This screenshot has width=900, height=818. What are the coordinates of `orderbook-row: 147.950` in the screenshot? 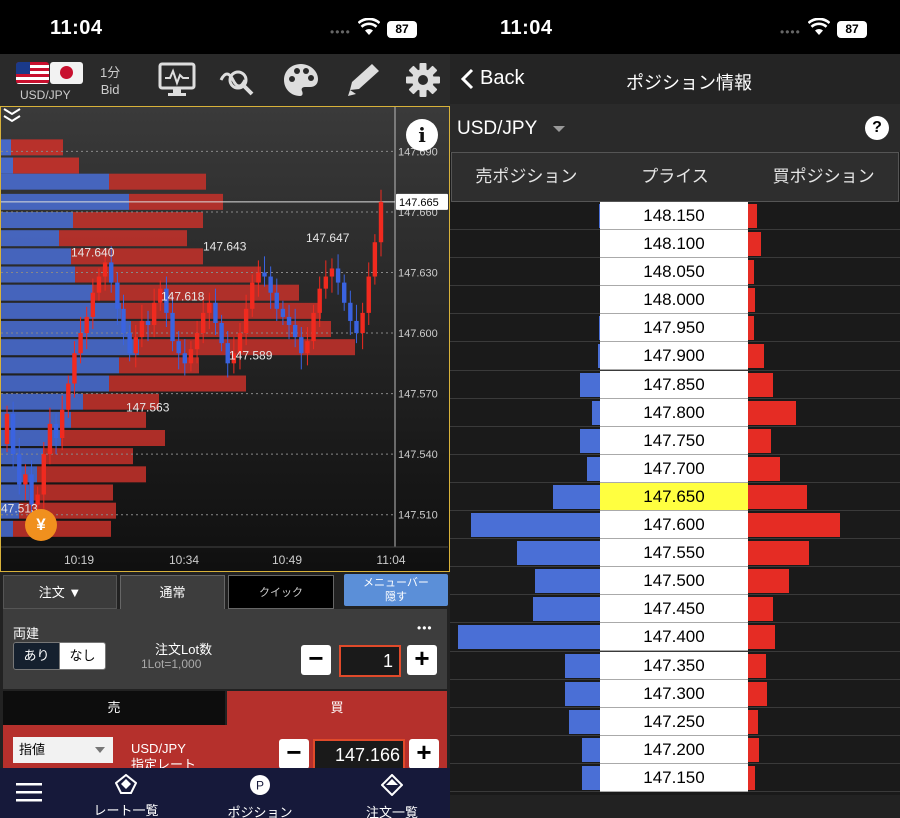 It's located at (675, 328).